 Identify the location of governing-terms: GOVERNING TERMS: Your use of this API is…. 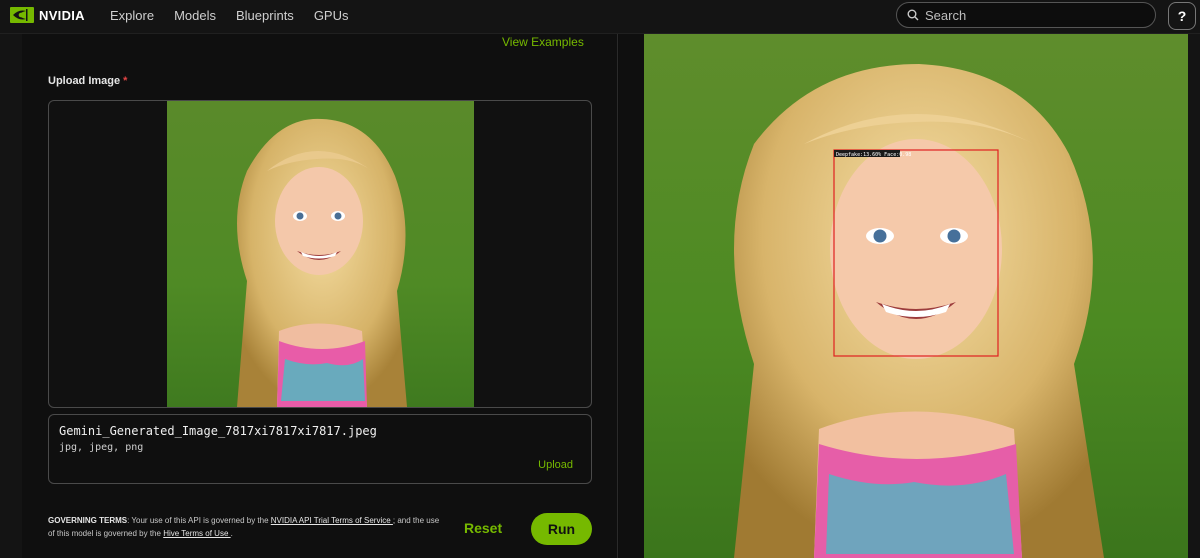
(248, 527).